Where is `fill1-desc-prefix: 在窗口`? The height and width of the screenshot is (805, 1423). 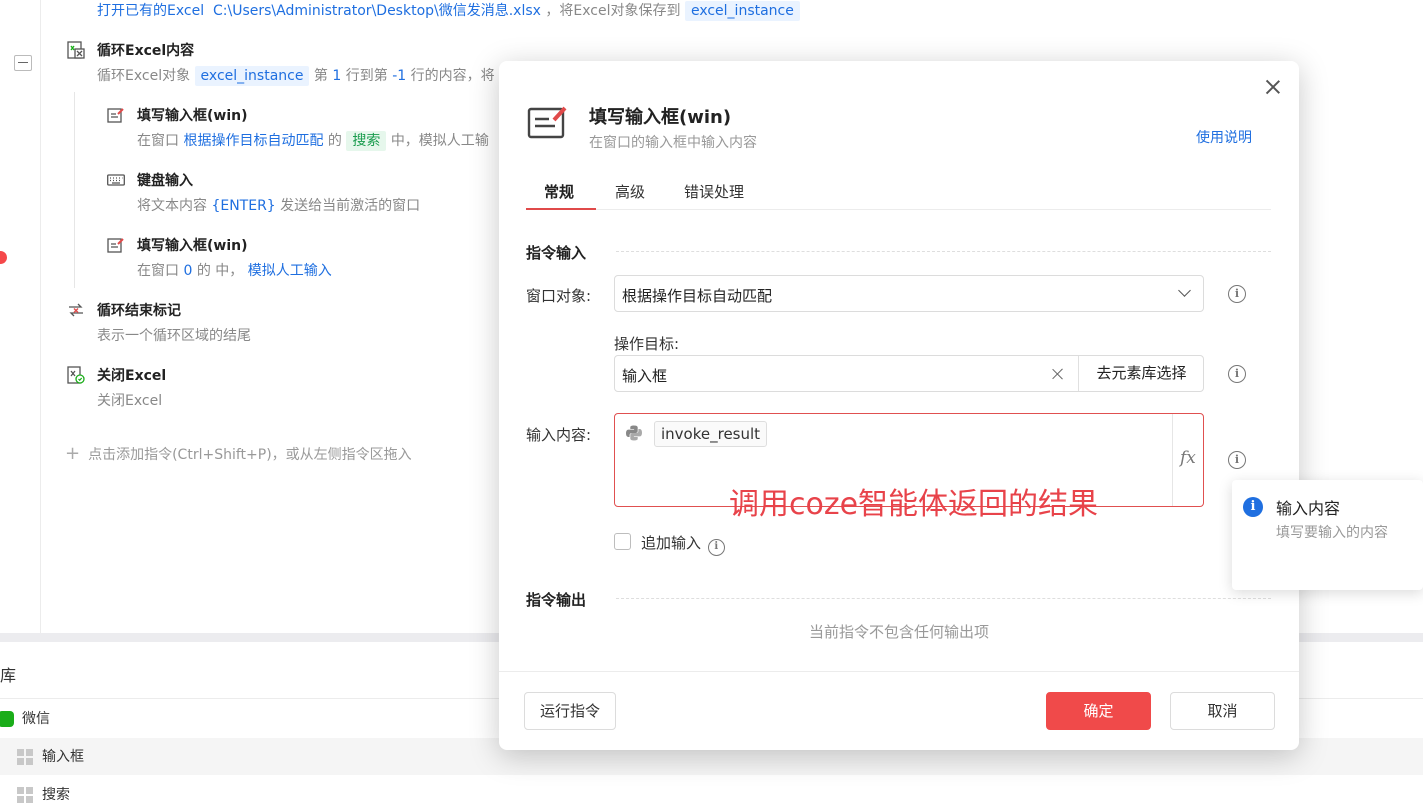
fill1-desc-prefix: 在窗口 is located at coordinates (158, 141).